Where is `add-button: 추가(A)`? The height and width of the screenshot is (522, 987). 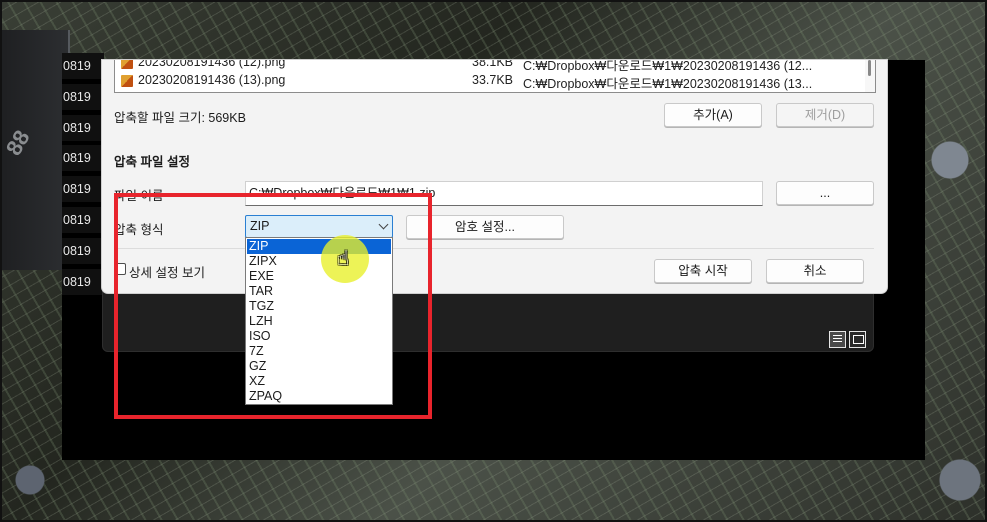
add-button: 추가(A) is located at coordinates (713, 115).